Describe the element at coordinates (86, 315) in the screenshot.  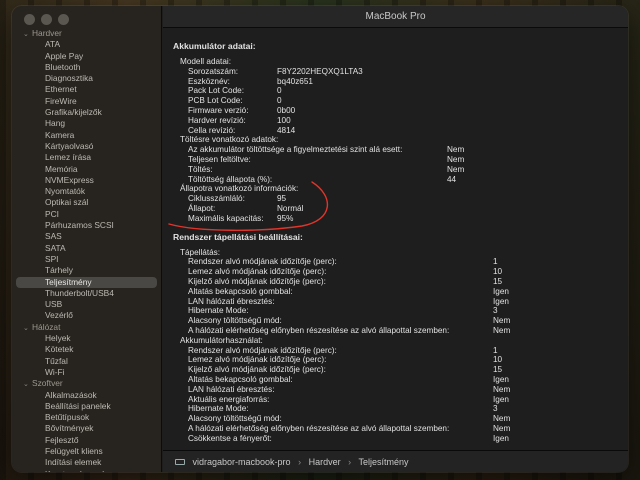
I see `sidebar-item: Vezérlő` at that location.